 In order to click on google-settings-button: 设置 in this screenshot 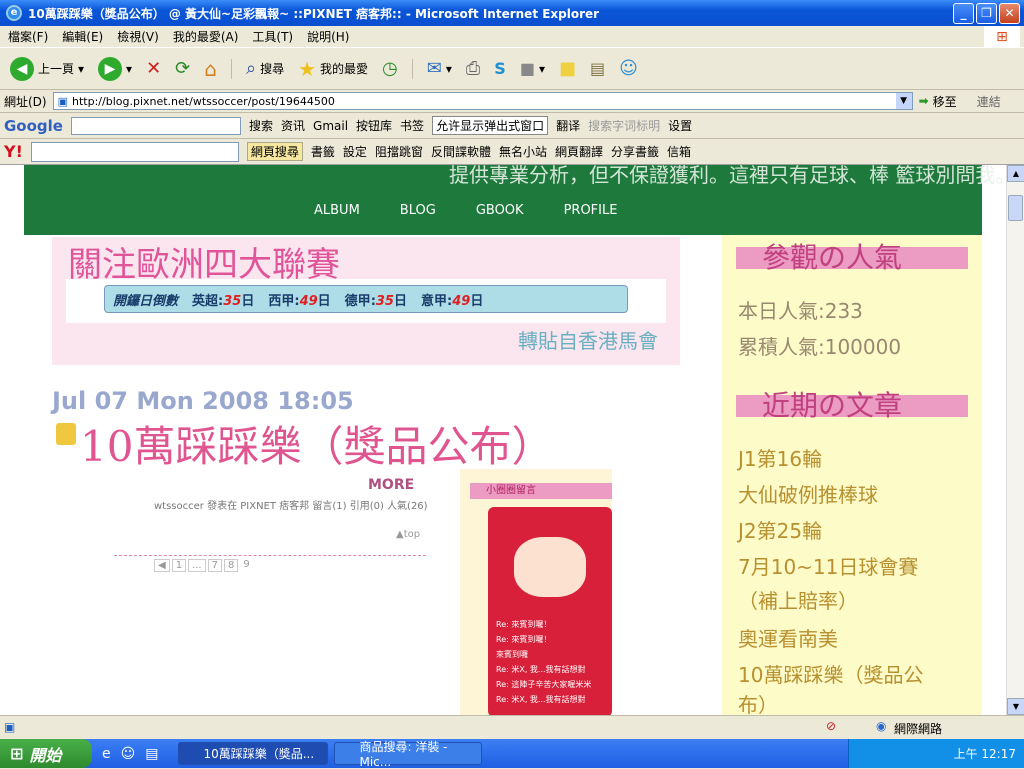, I will do `click(680, 125)`.